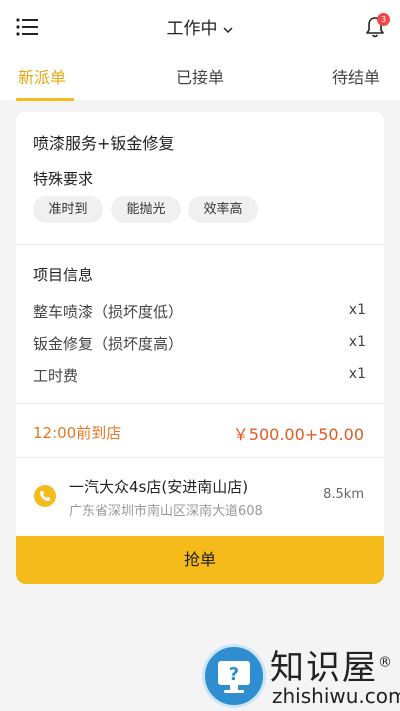  Describe the element at coordinates (228, 27) in the screenshot. I see `chevron-down-icon` at that location.